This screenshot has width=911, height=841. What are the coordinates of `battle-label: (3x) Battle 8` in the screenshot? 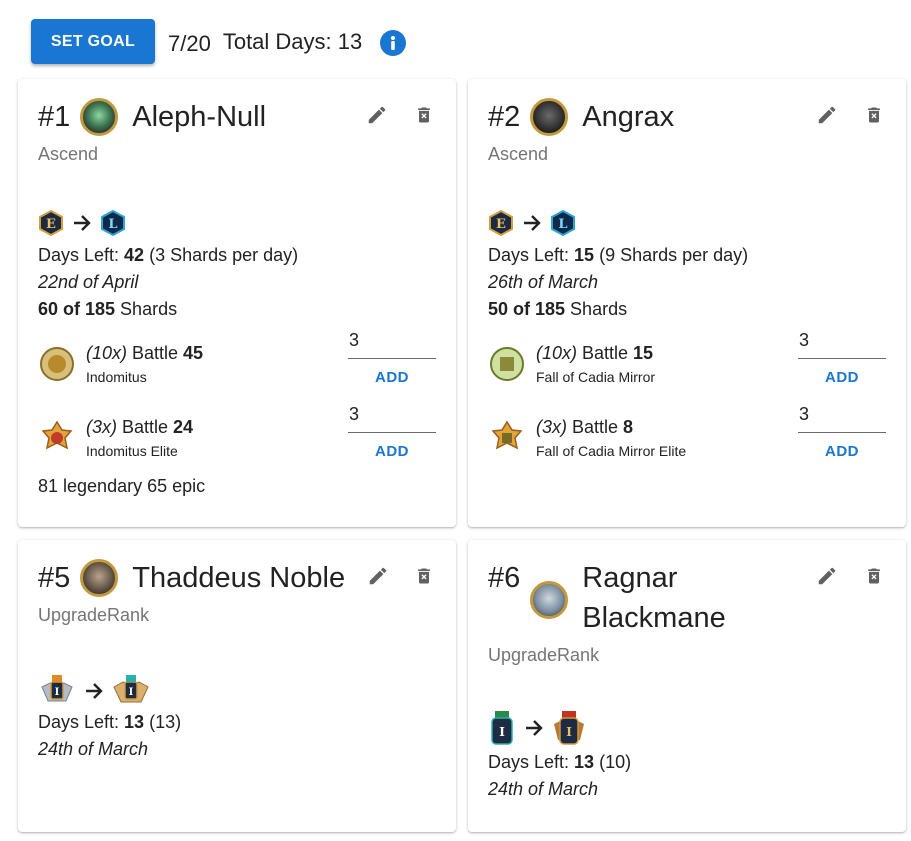 It's located at (585, 427).